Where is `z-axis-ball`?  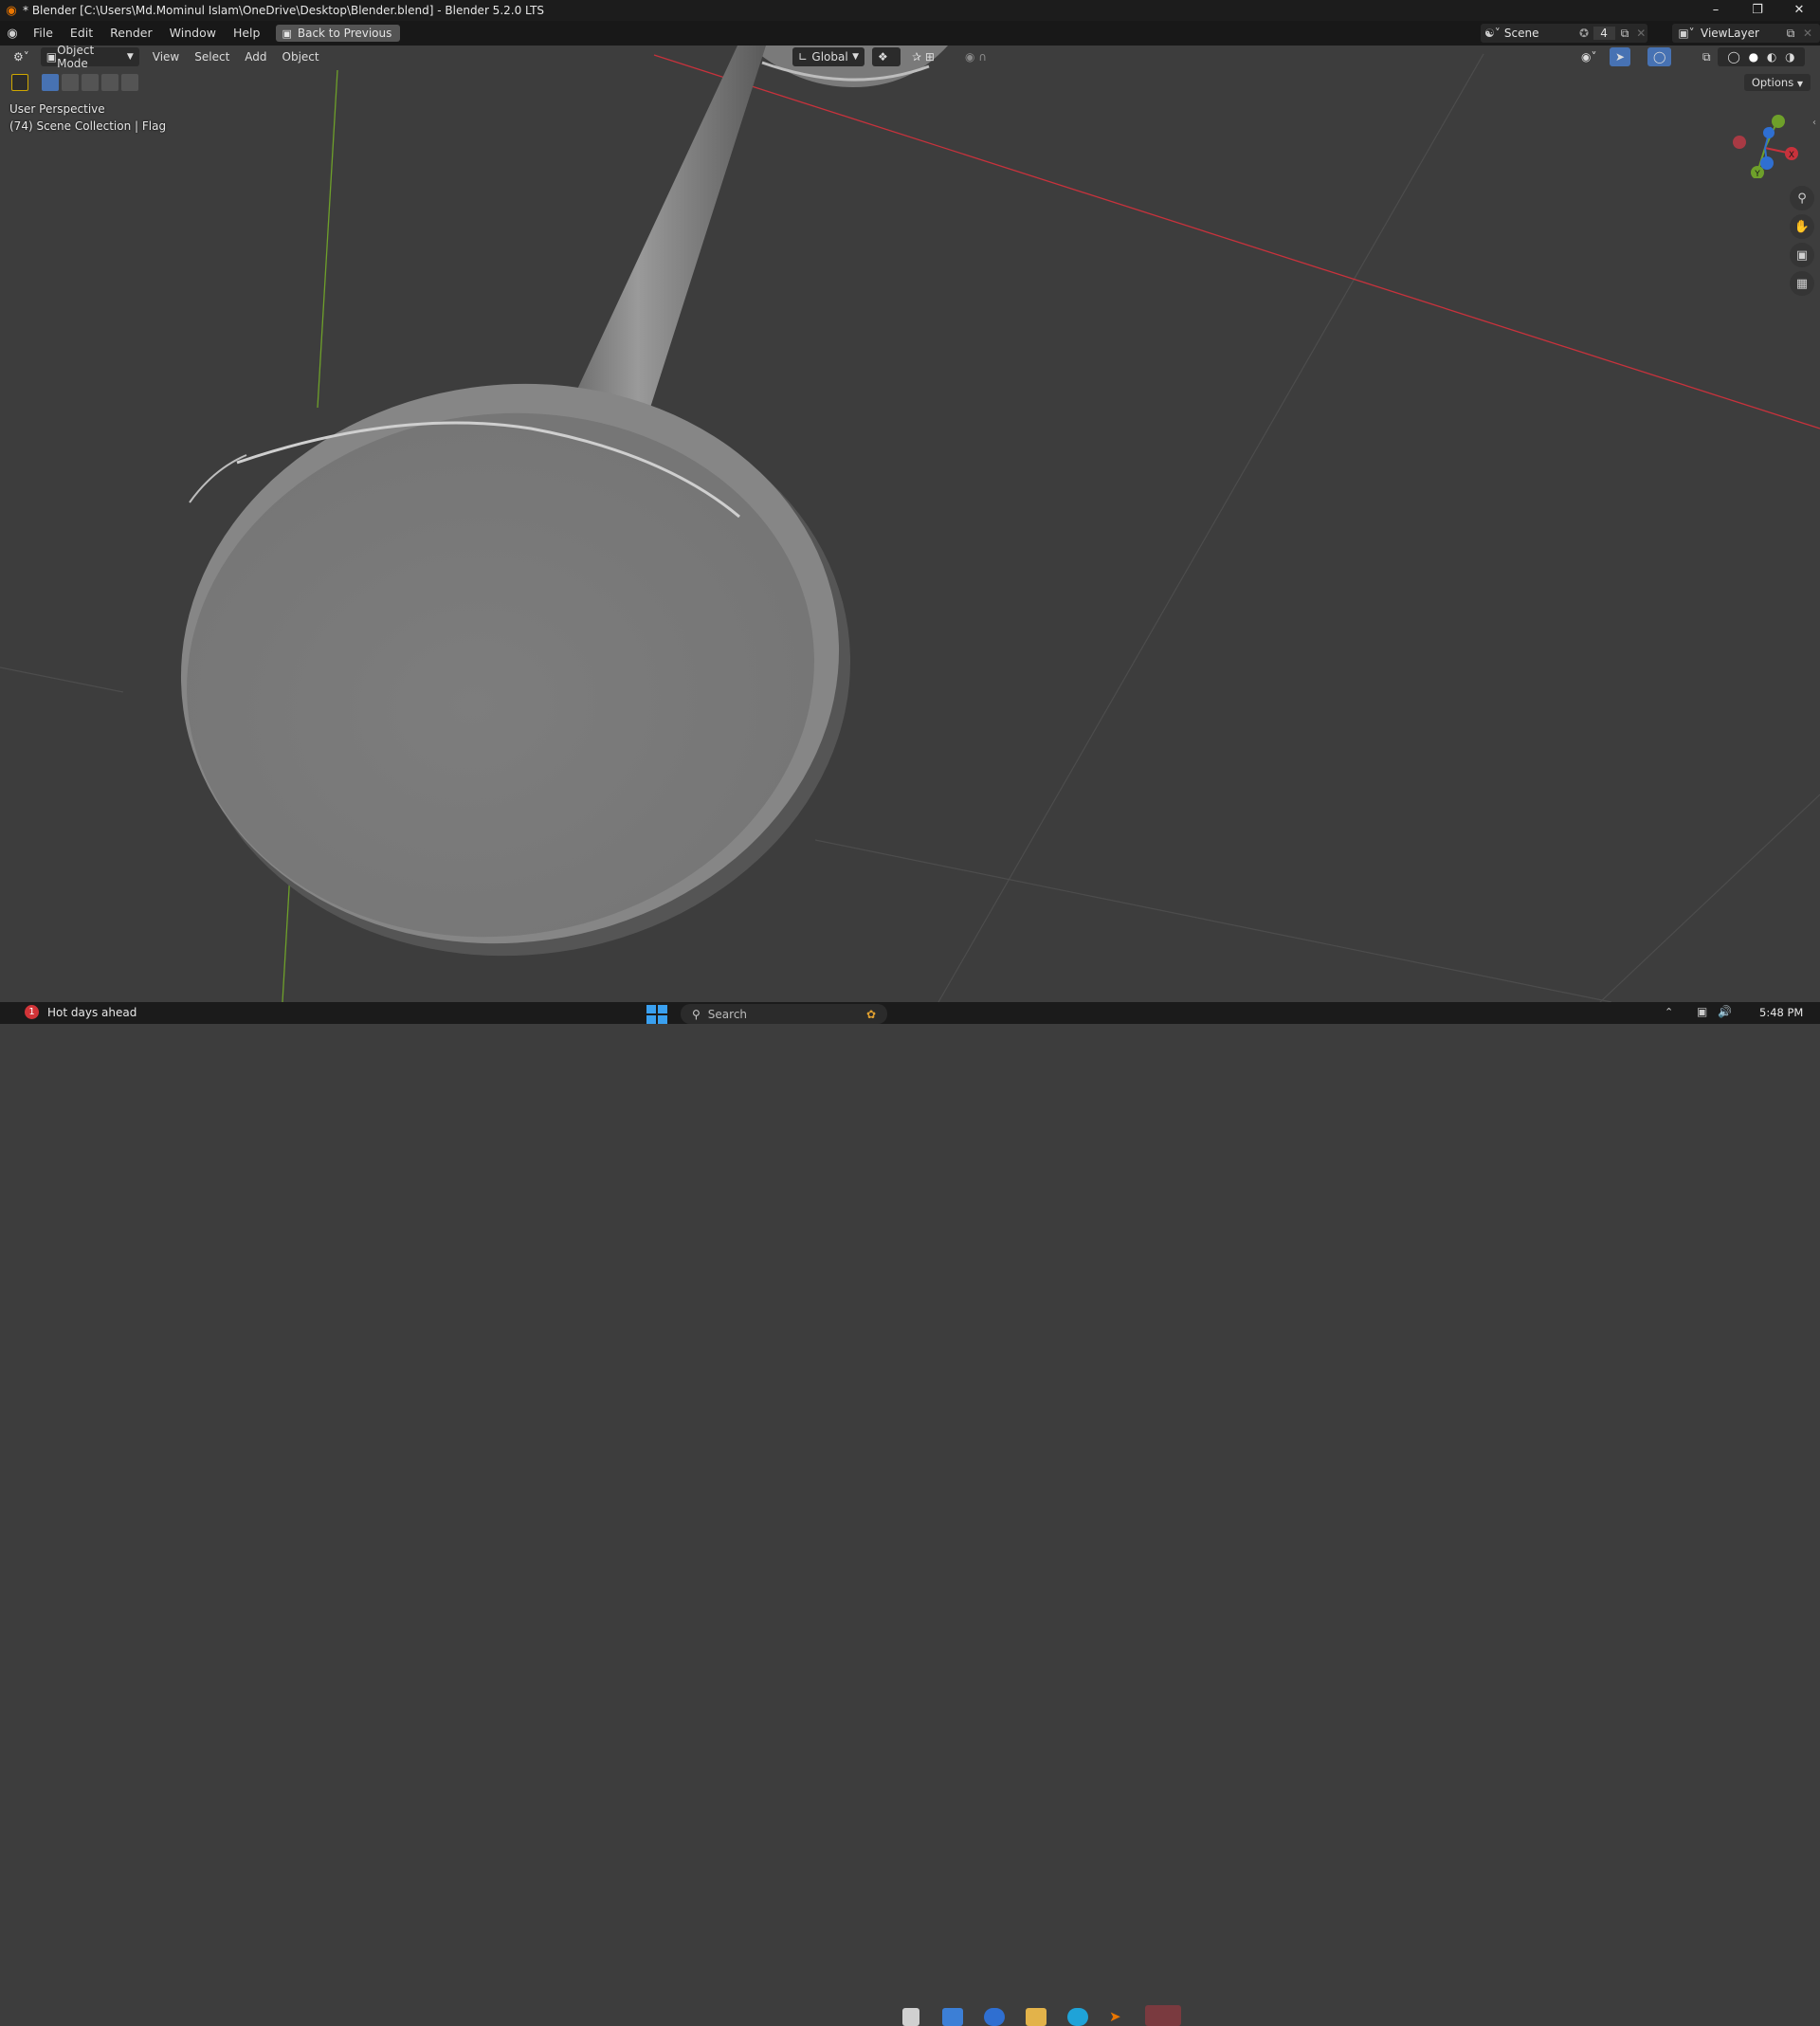
z-axis-ball is located at coordinates (1767, 163).